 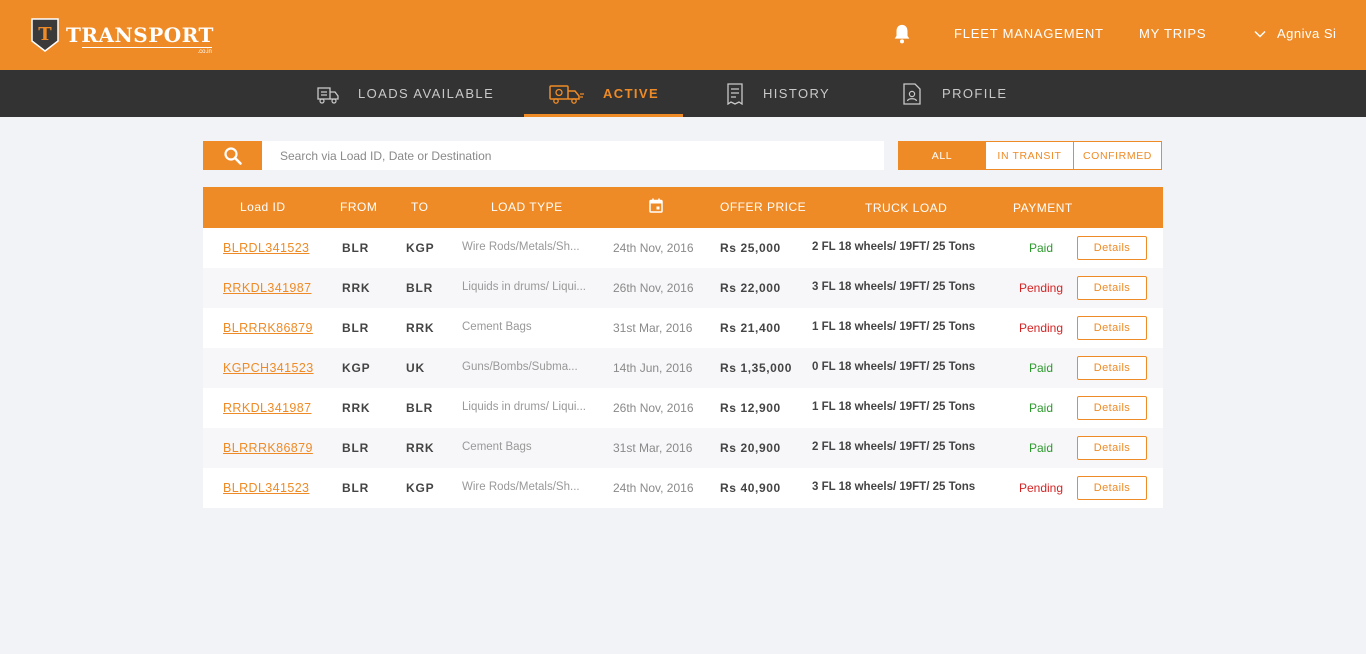 I want to click on truck-load-cell: 2 FL 18 wheels/ 19FT/ 25 Tons, so click(x=894, y=247).